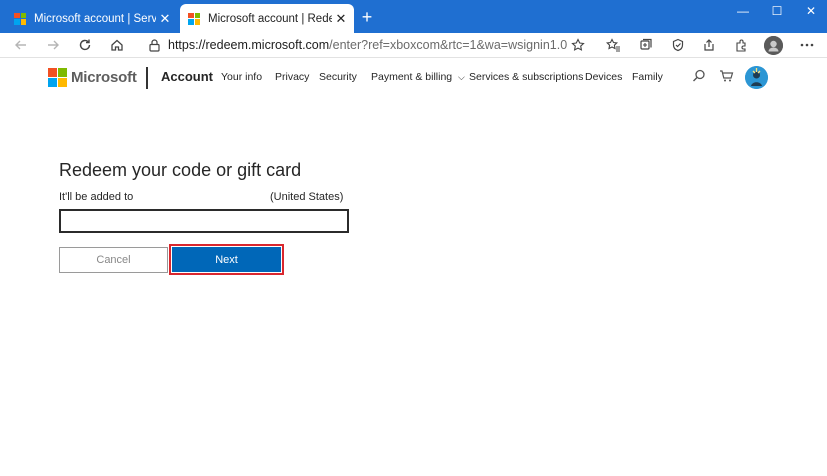  What do you see at coordinates (777, 12) in the screenshot?
I see `maximize-button: ☐` at bounding box center [777, 12].